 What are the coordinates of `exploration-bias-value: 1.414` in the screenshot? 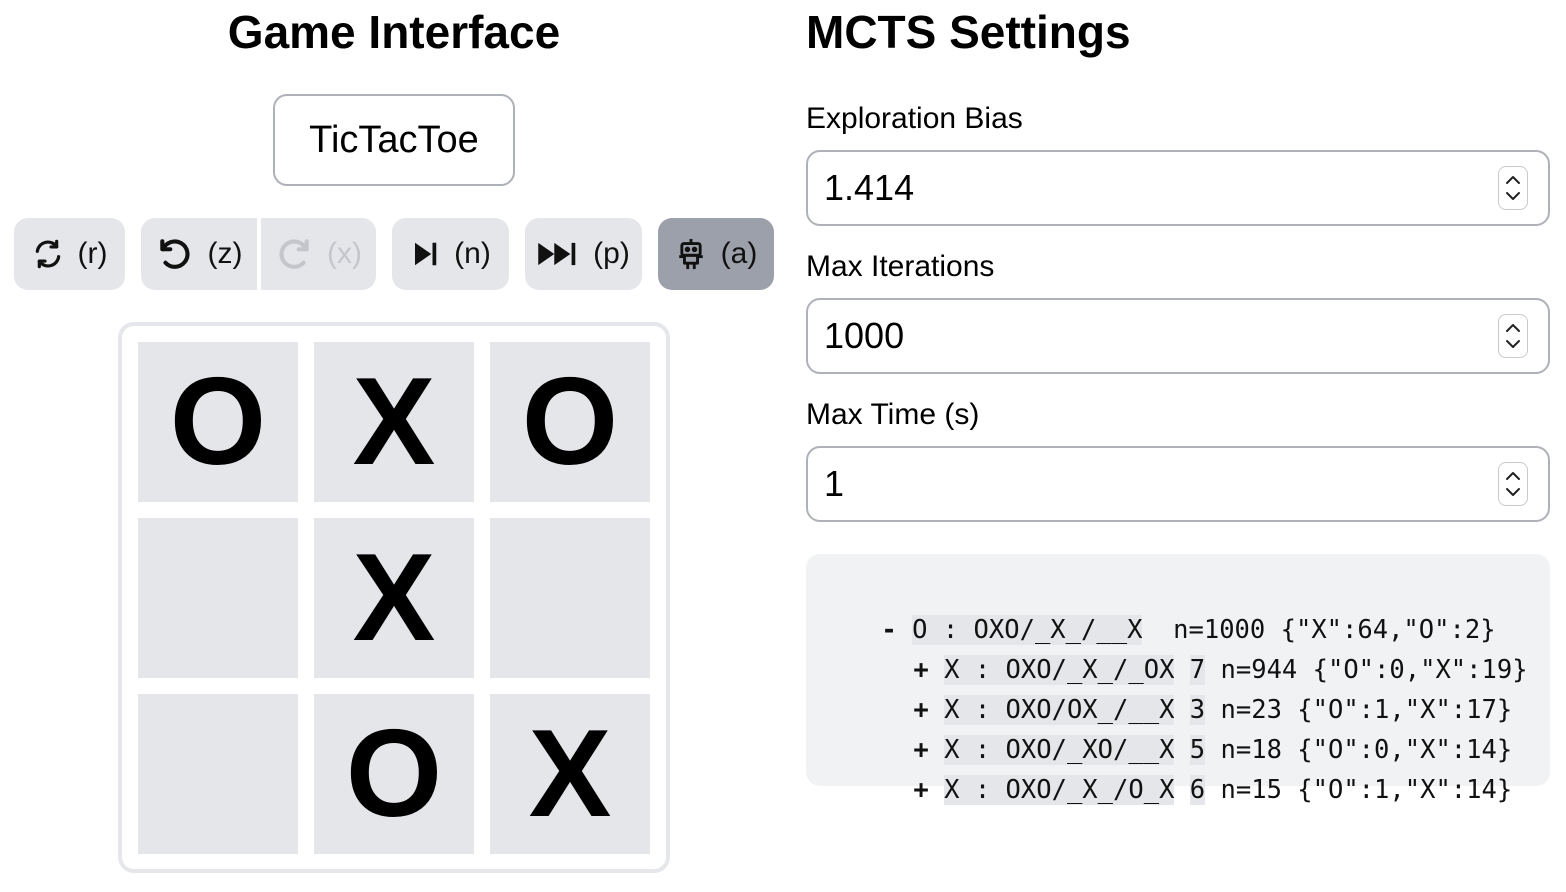 It's located at (869, 187).